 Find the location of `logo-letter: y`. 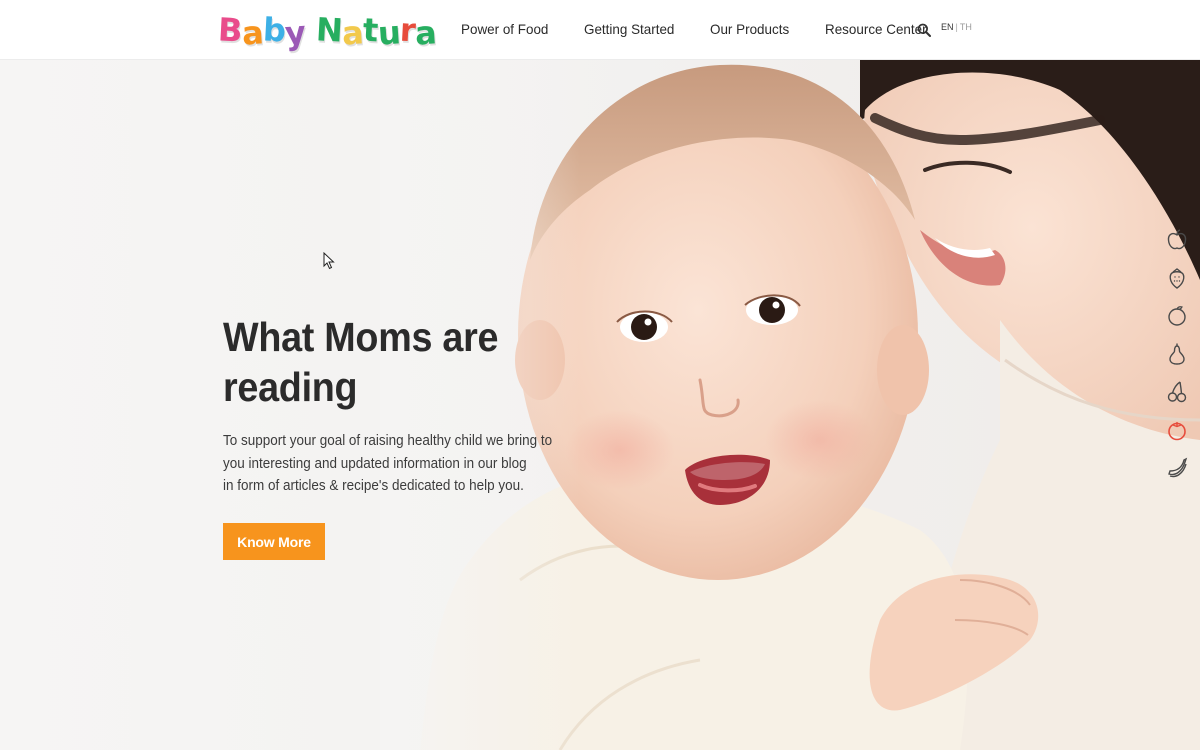

logo-letter: y is located at coordinates (296, 33).